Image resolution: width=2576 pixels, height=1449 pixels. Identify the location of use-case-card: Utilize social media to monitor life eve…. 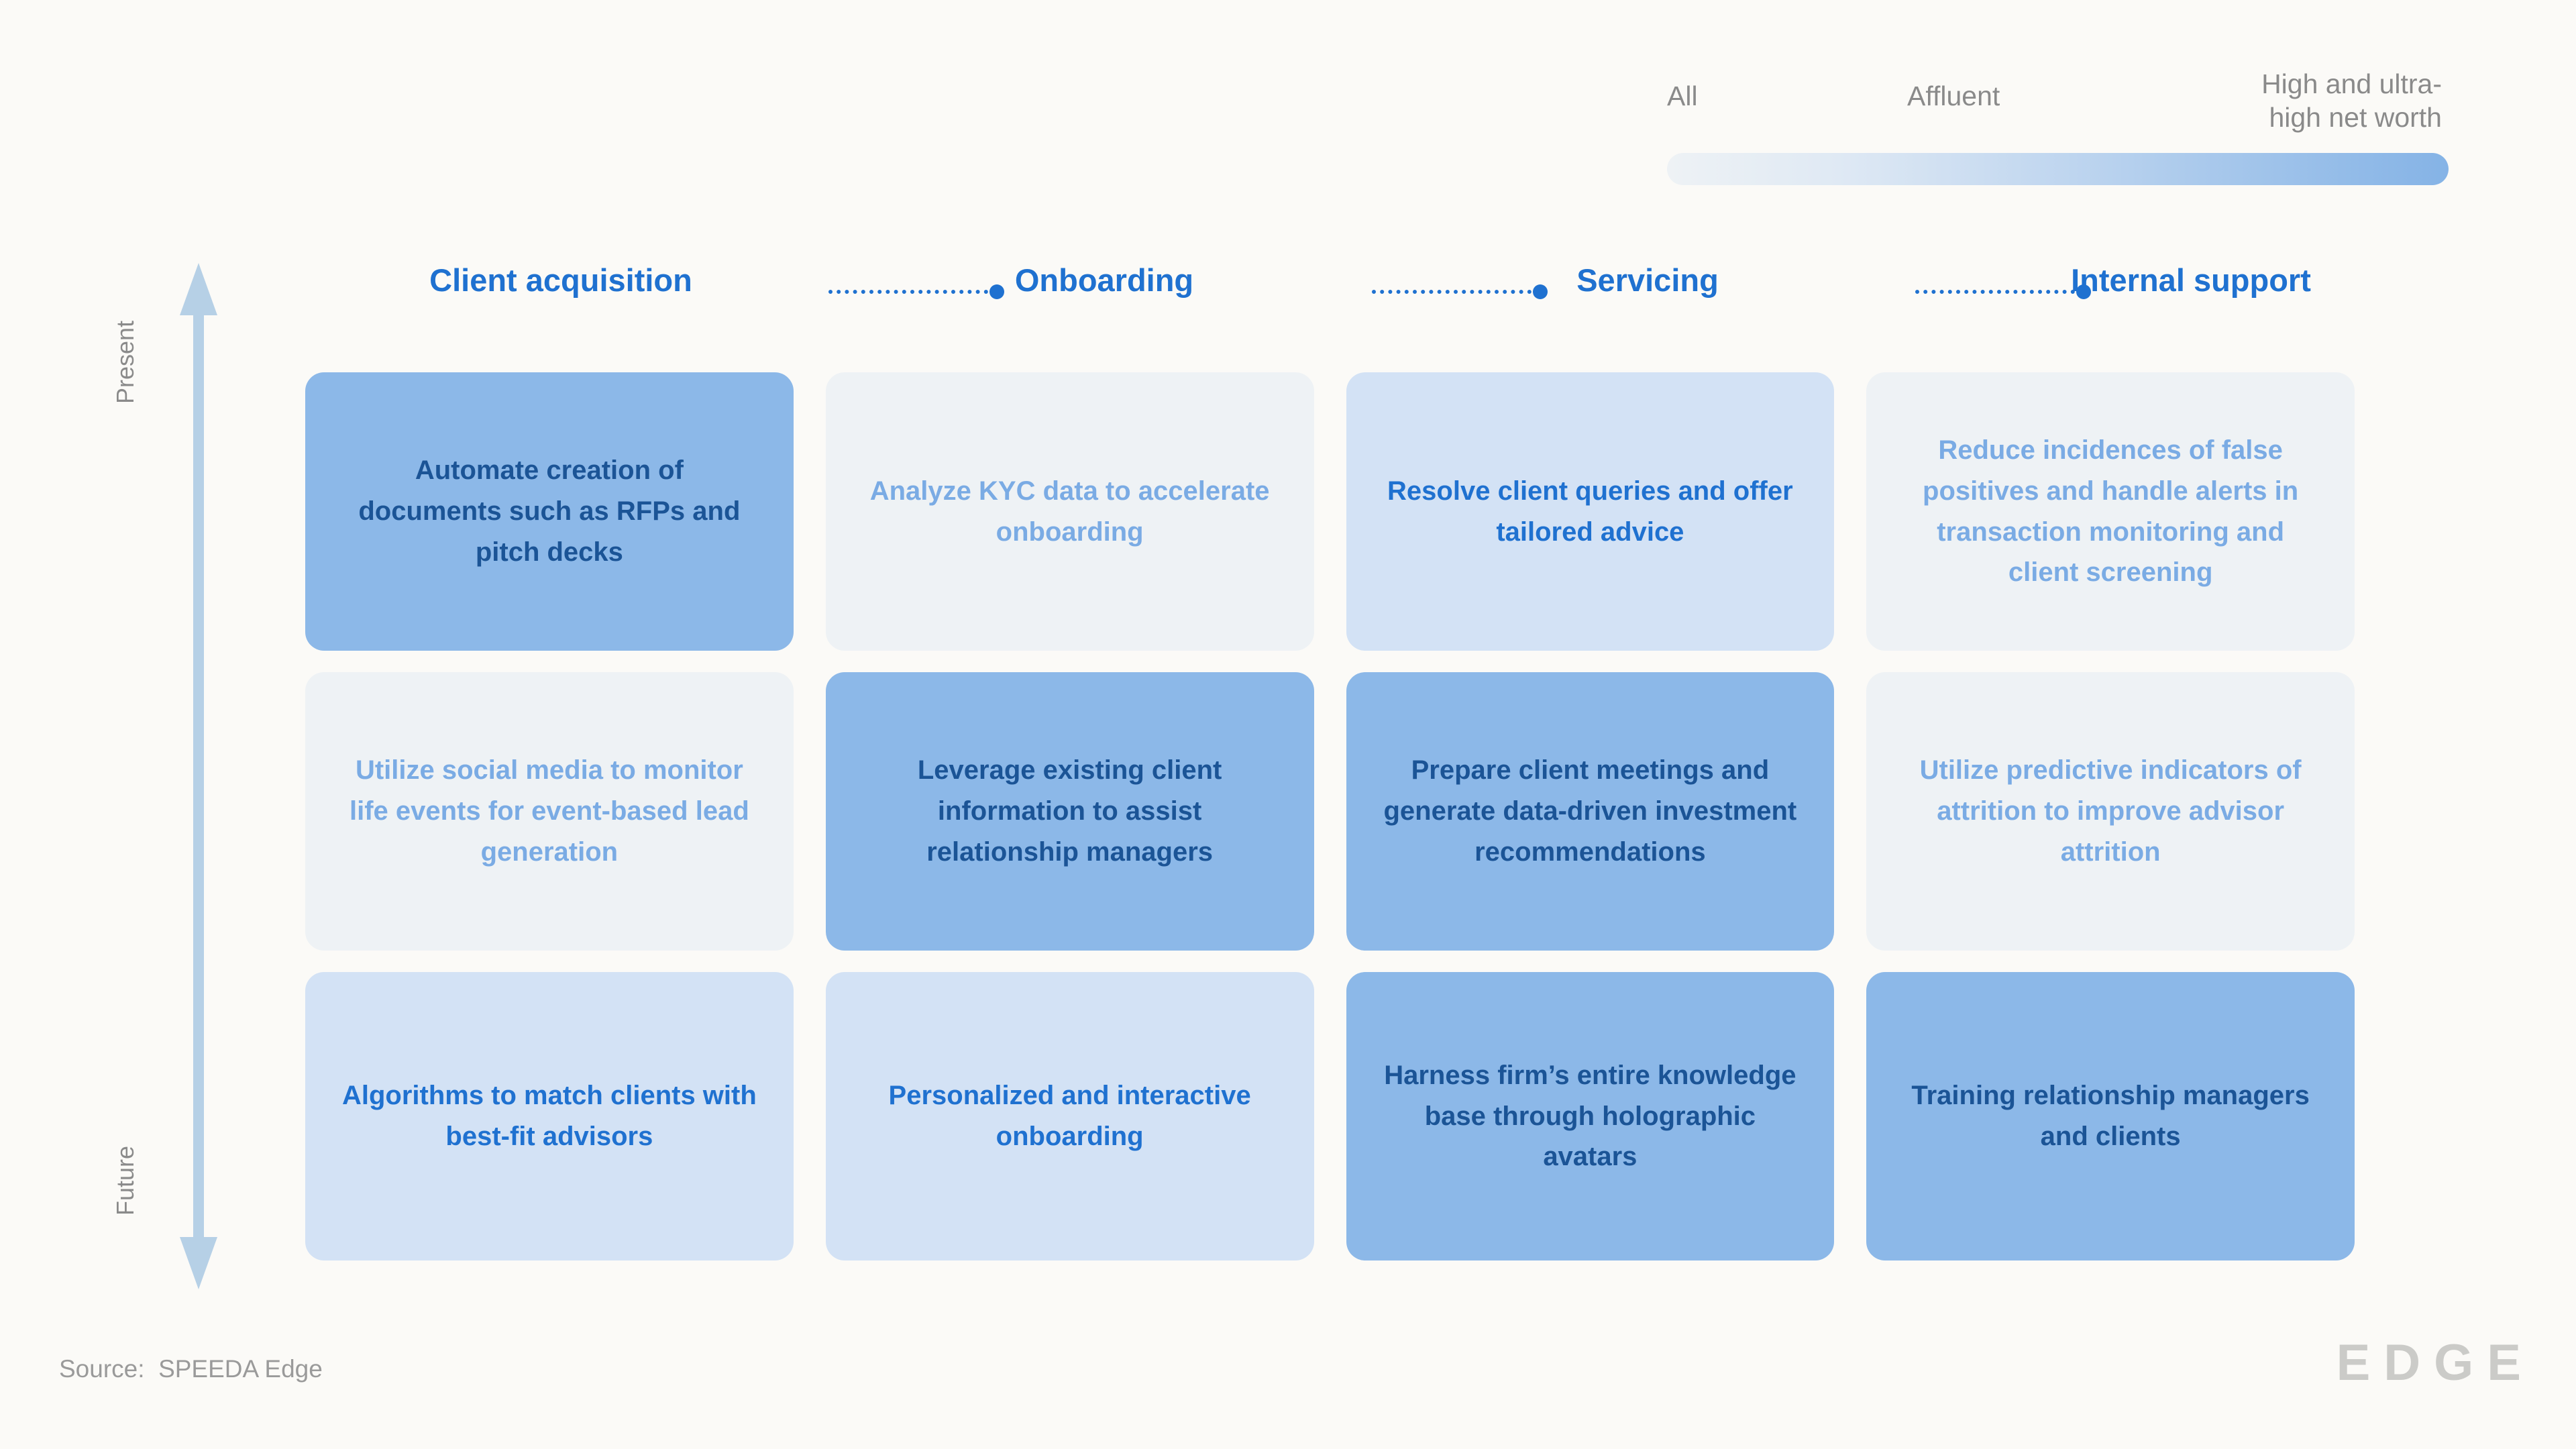
(549, 811).